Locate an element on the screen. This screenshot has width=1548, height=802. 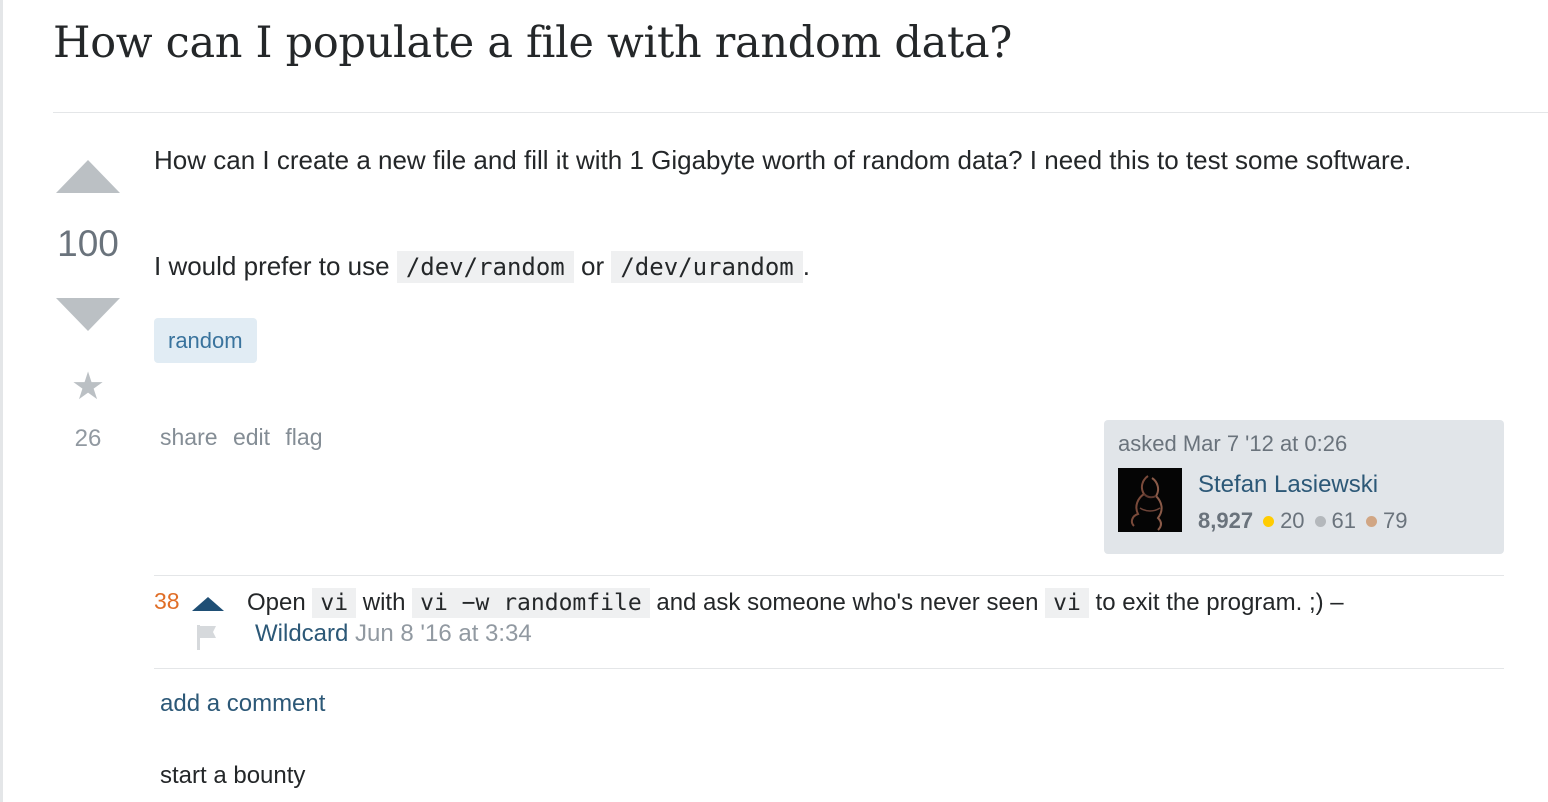
favorite-count: 26 is located at coordinates (88, 438).